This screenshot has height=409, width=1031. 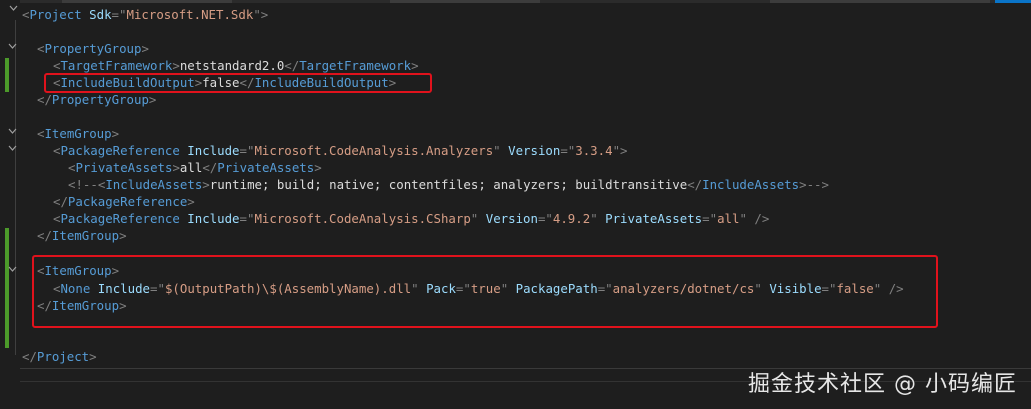 What do you see at coordinates (238, 83) in the screenshot?
I see `highlight-box-include-build-output` at bounding box center [238, 83].